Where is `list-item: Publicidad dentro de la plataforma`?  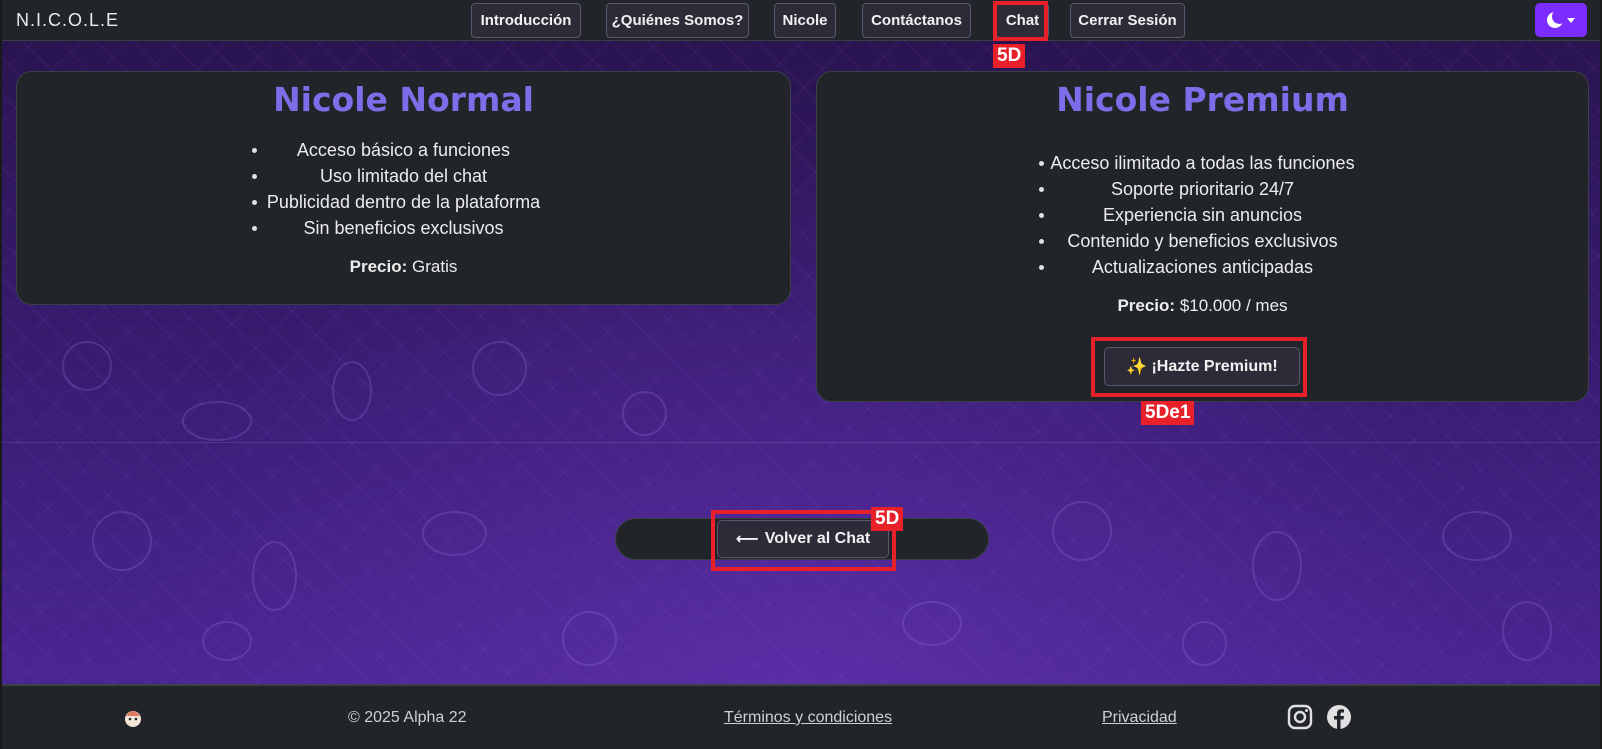
list-item: Publicidad dentro de la plataforma is located at coordinates (403, 202).